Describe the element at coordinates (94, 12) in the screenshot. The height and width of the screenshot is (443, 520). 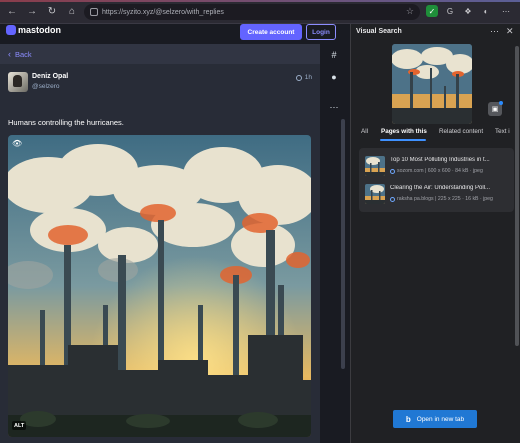
I see `lock-icon` at that location.